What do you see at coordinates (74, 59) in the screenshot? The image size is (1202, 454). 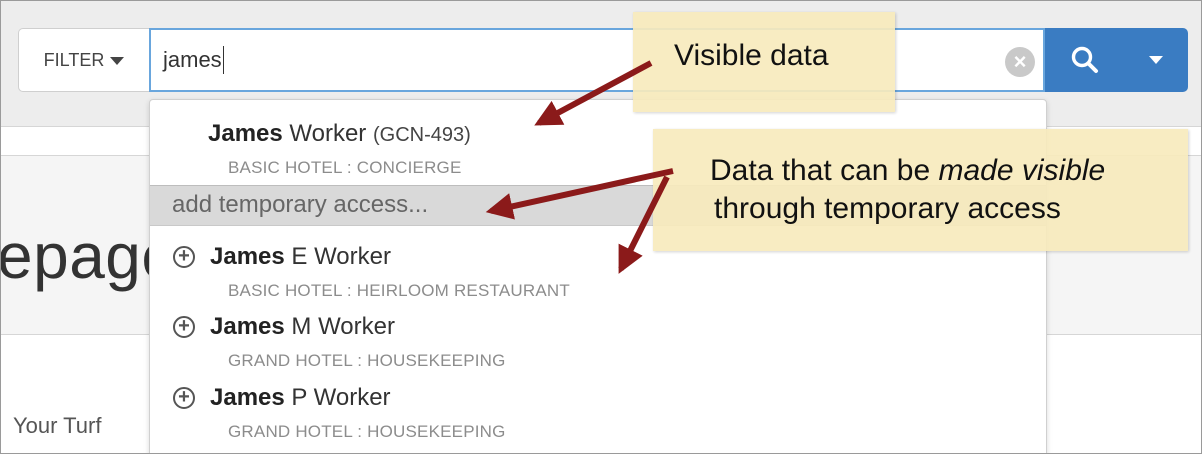 I see `filter-label: FILTER` at bounding box center [74, 59].